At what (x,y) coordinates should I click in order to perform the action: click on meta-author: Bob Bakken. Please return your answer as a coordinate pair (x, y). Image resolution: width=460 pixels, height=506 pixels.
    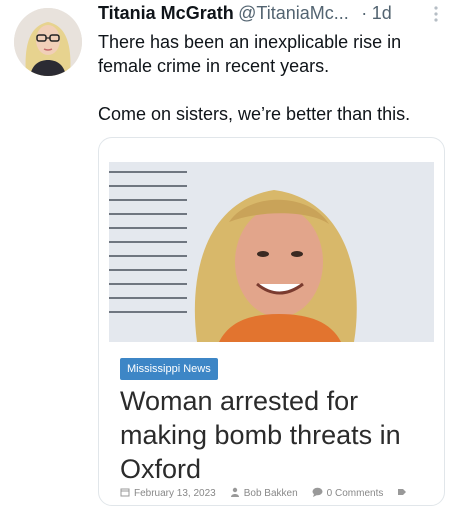
    Looking at the image, I should click on (264, 493).